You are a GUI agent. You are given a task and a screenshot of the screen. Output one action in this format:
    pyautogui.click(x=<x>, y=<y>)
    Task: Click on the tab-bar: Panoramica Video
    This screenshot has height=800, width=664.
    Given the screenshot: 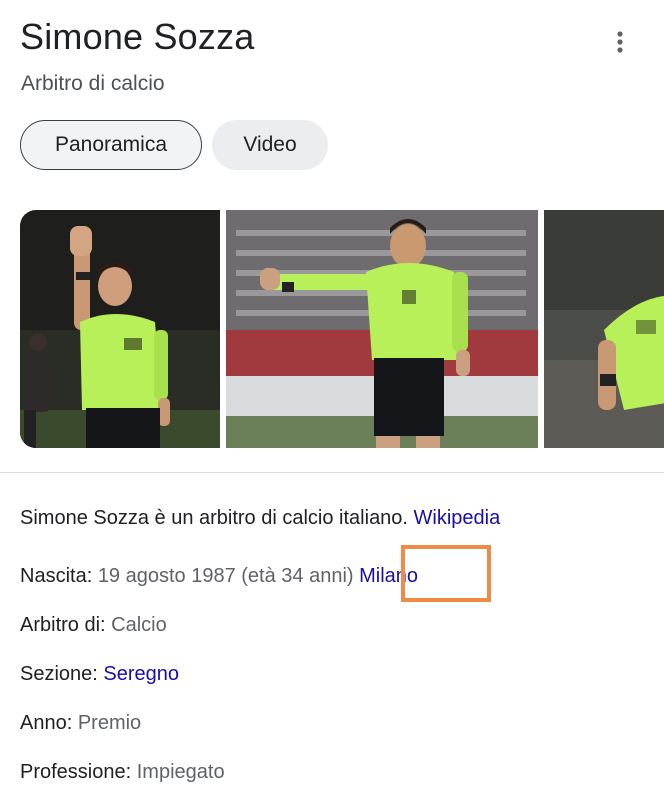 What is the action you would take?
    pyautogui.click(x=174, y=145)
    